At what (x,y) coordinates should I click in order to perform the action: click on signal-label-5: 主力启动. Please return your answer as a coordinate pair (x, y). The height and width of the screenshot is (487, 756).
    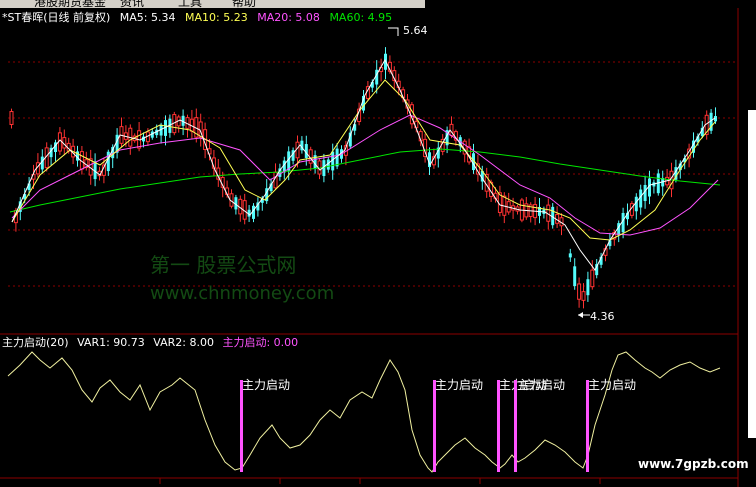
    Looking at the image, I should click on (612, 385).